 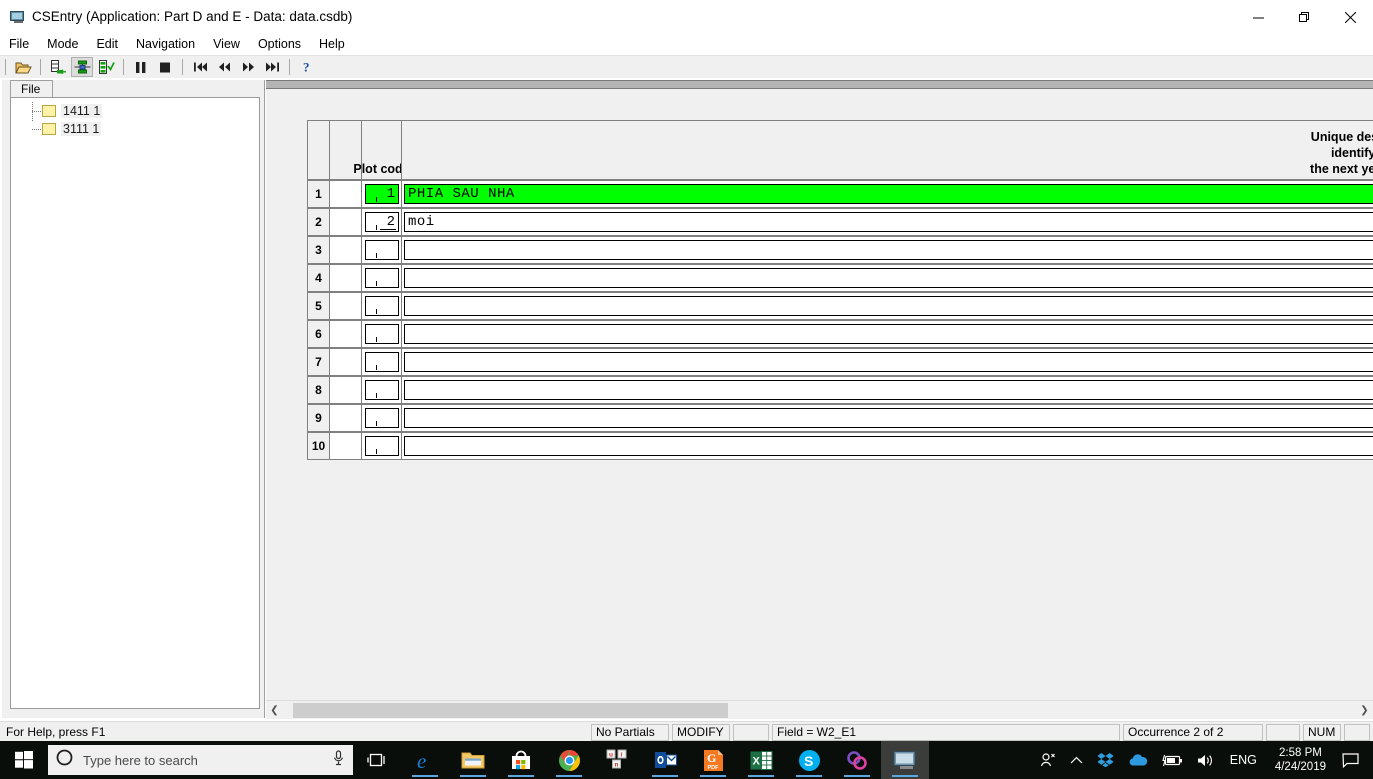 I want to click on table-row: 6, so click(x=840, y=334).